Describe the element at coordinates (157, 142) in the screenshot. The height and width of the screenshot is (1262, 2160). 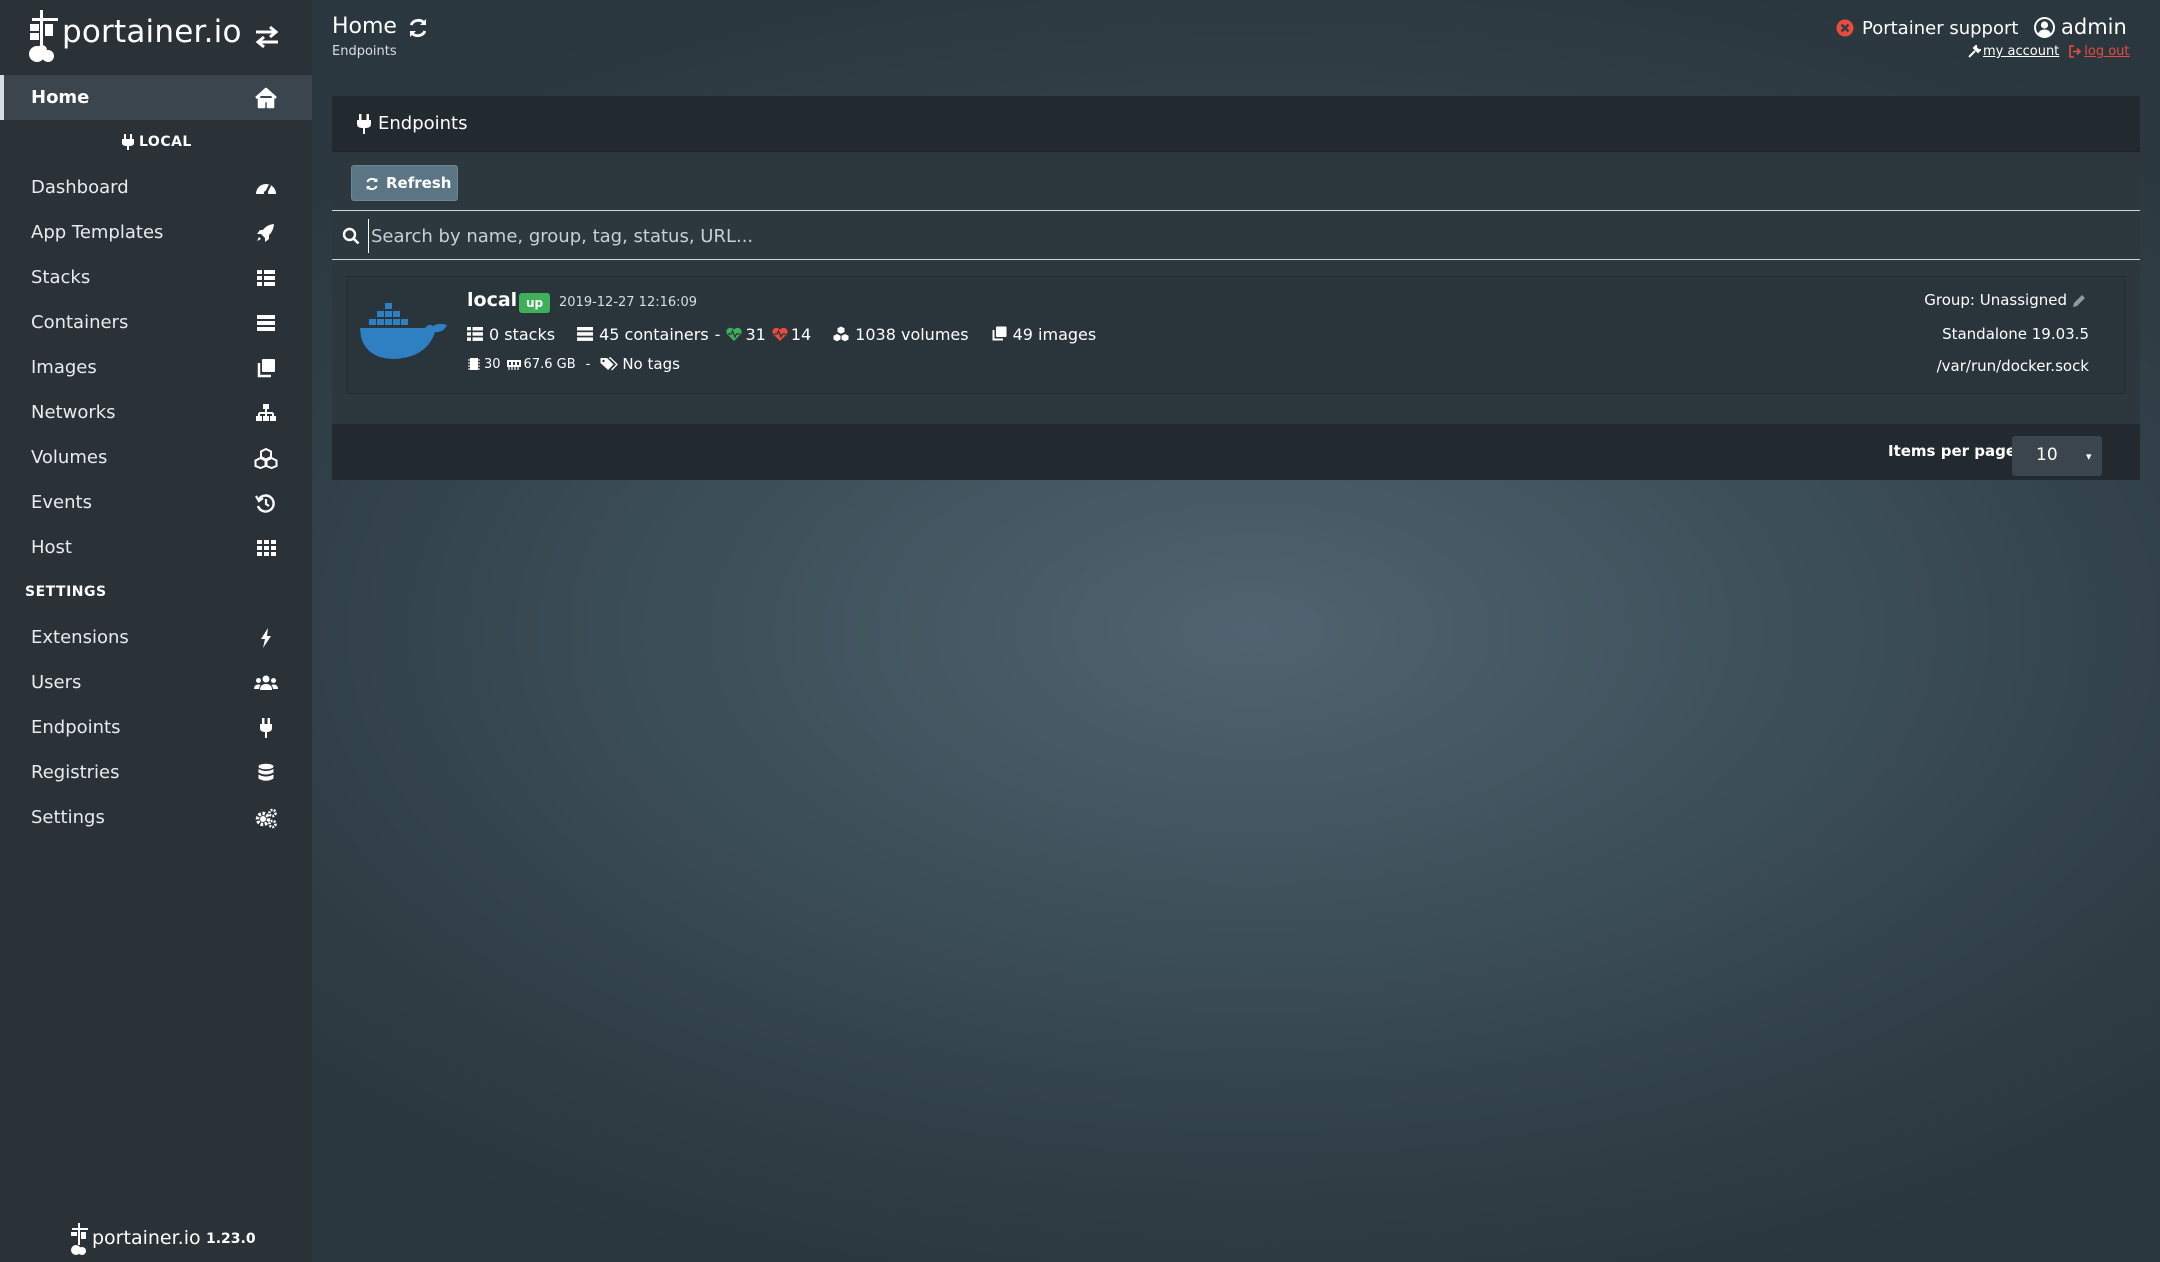
I see `endpoint-section-title: LOCAL` at that location.